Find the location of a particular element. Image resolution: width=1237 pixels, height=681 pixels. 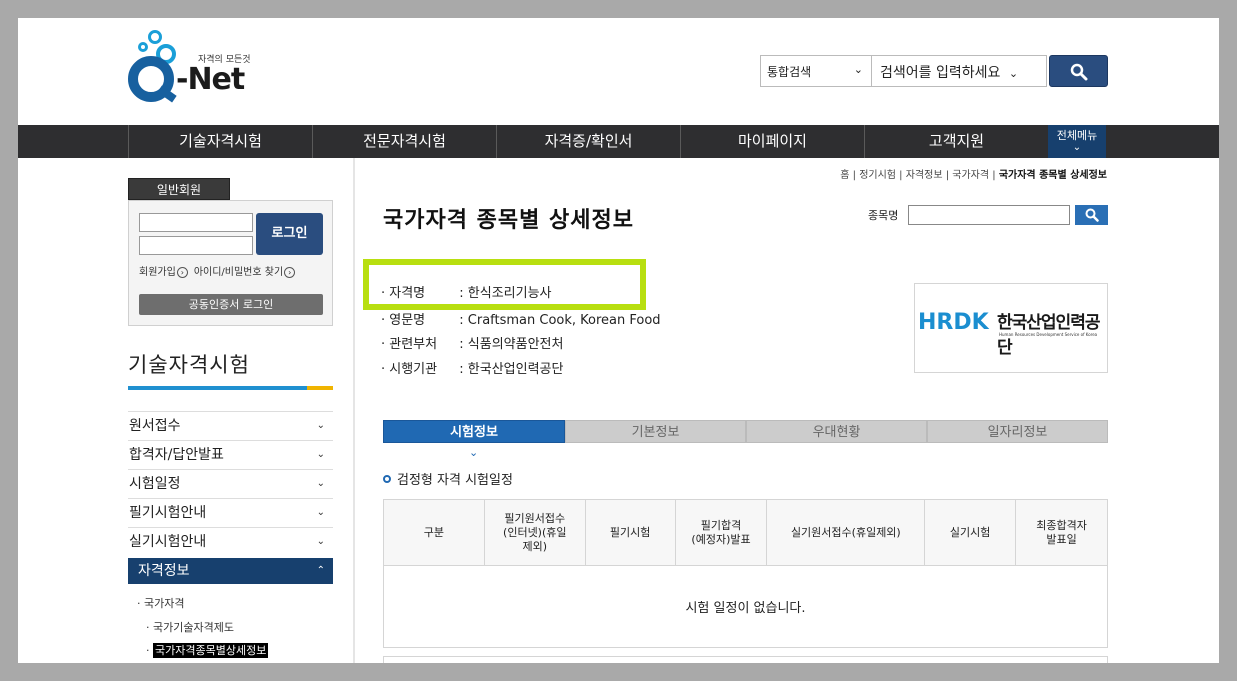

sidebar-item-label: 시험일정 is located at coordinates (155, 484).